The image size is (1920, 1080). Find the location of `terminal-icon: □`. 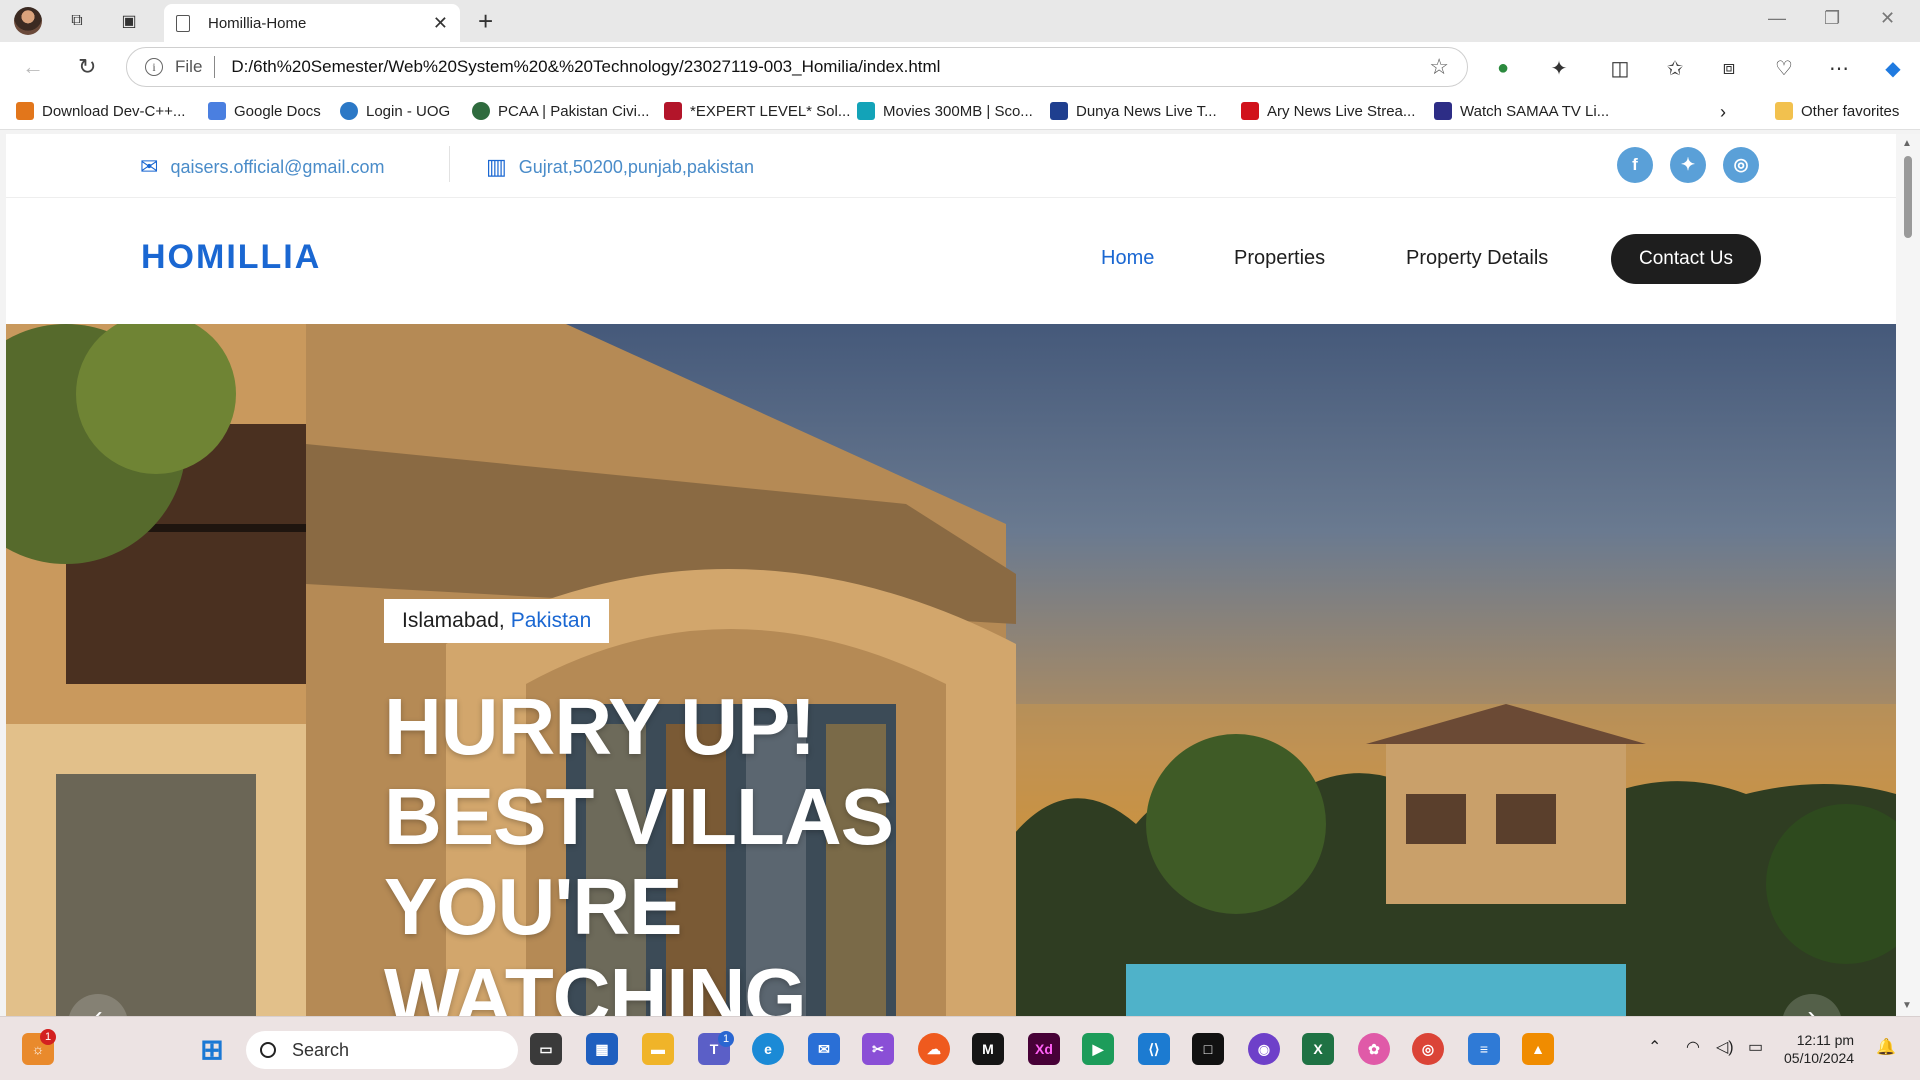

terminal-icon: □ is located at coordinates (1208, 1049).